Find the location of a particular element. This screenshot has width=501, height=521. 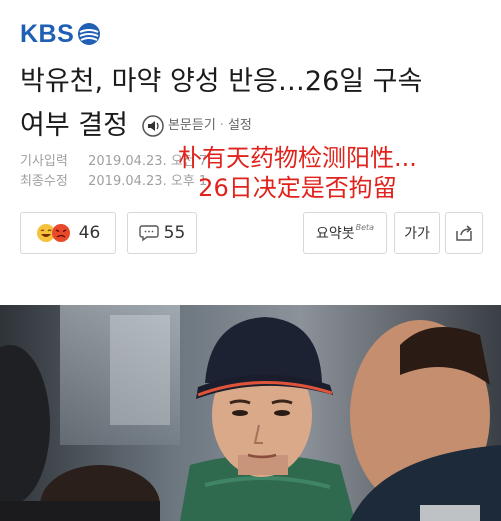

article-action-bar: 46 55 요약봇 Beta 가가 is located at coordinates (252, 233).